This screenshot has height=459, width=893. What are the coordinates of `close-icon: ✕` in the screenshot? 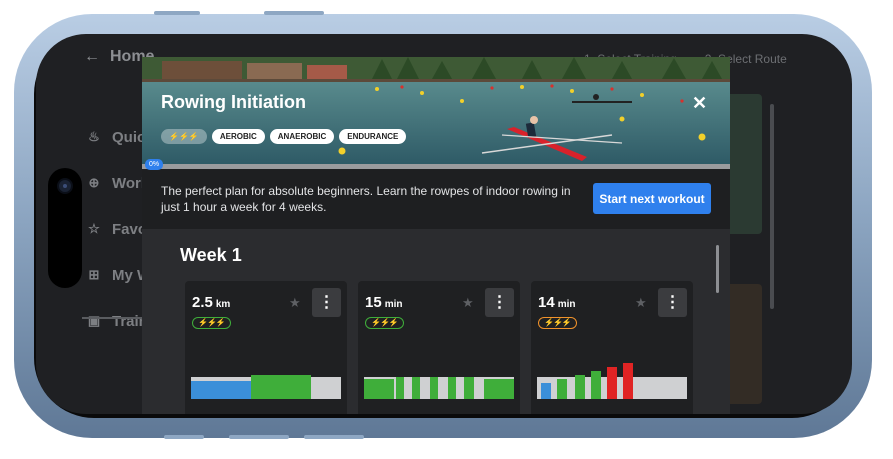 It's located at (699, 103).